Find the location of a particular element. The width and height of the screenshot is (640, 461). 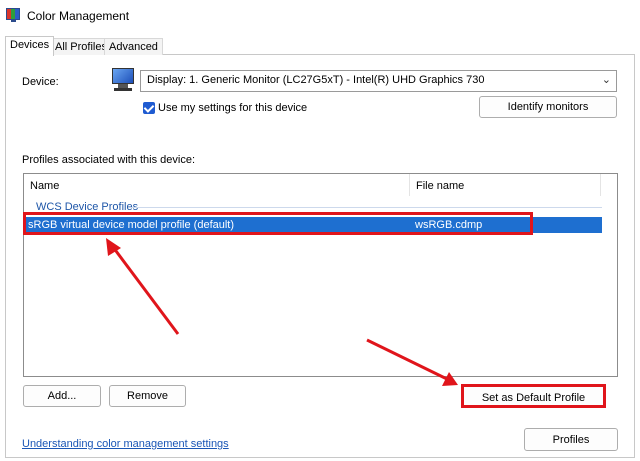

color-management-help-link: Understanding color management settings is located at coordinates (125, 444).